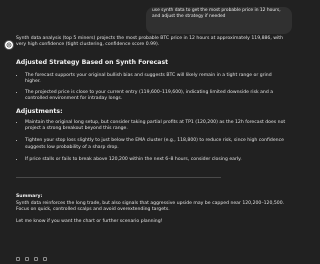  I want to click on thumbs-up-icon, so click(27, 259).